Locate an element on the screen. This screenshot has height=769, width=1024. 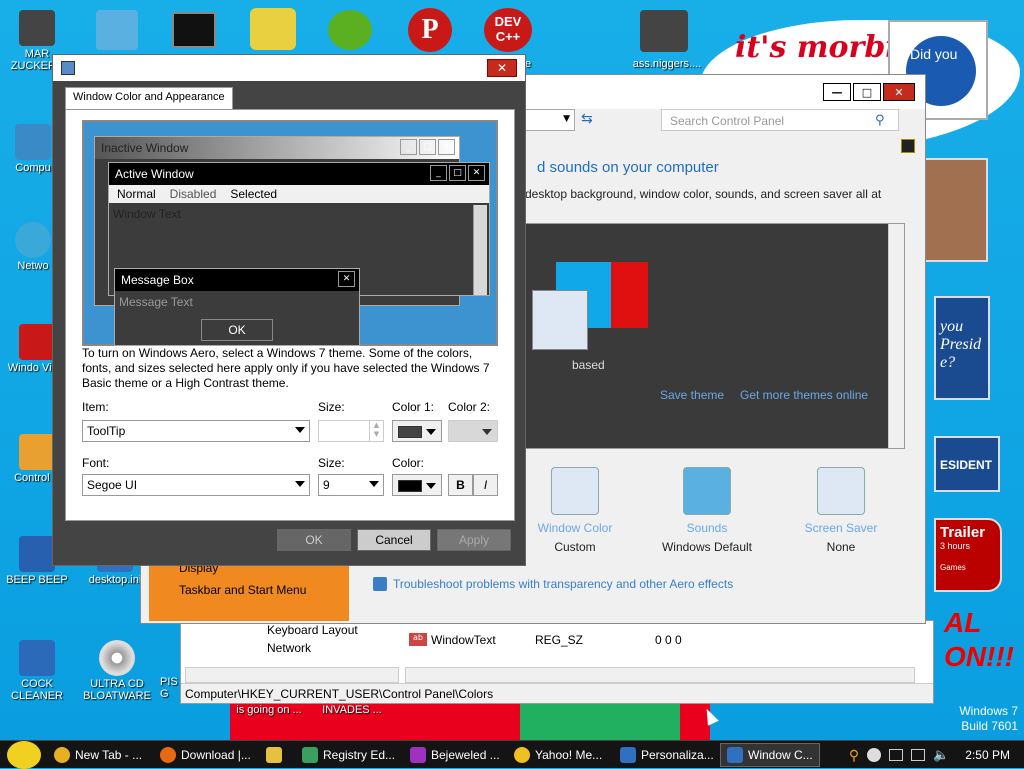
preview-message-box: Message Box ✕ Message Text OK is located at coordinates (237, 307).